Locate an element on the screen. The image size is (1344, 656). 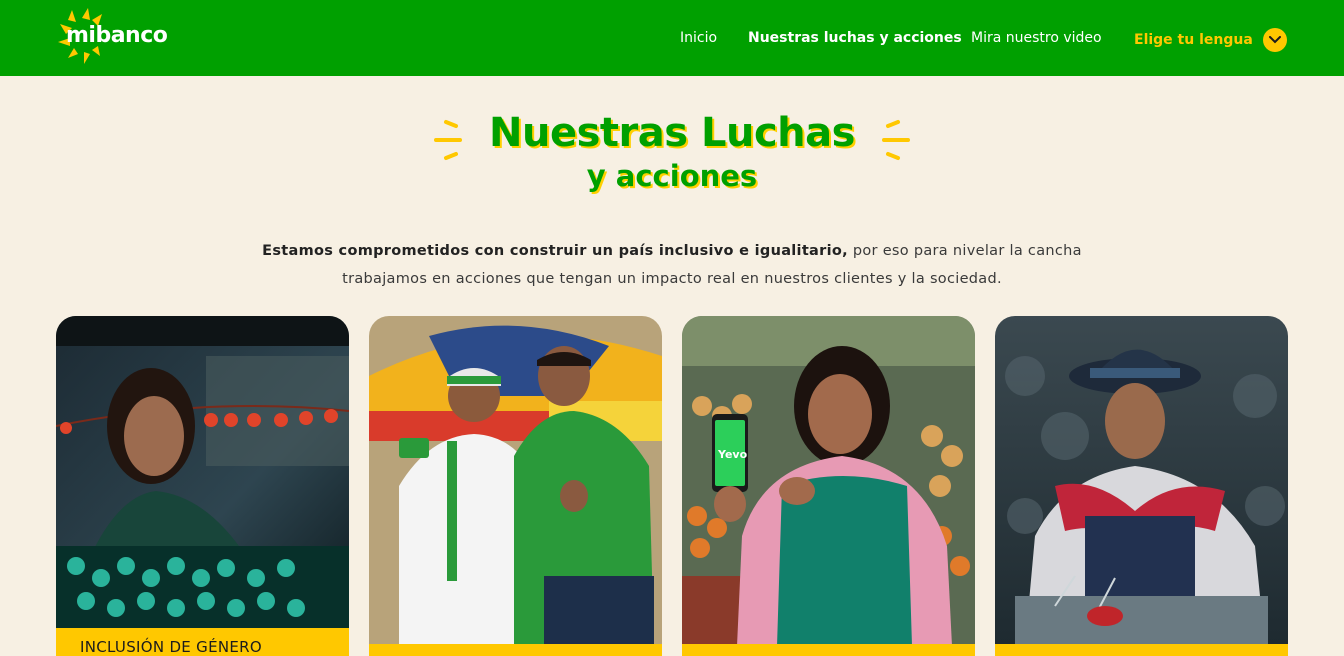
chevron-down-icon is located at coordinates (1274, 40).